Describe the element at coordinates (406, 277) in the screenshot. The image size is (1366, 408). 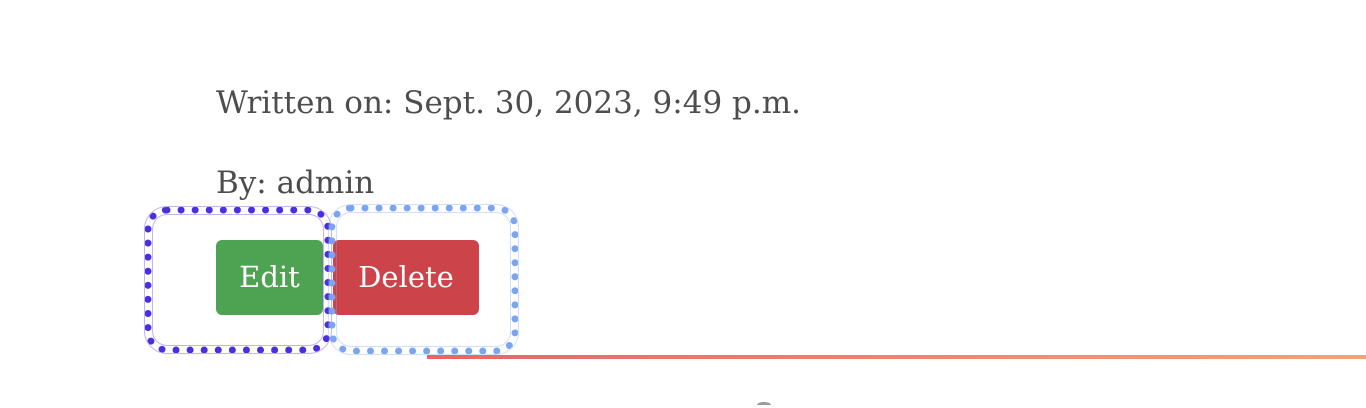
I see `delete-button: Delete` at that location.